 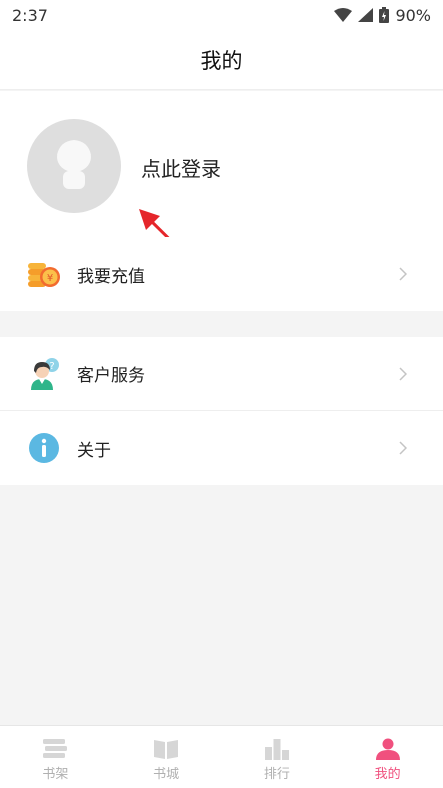 What do you see at coordinates (343, 15) in the screenshot?
I see `wifi-icon` at bounding box center [343, 15].